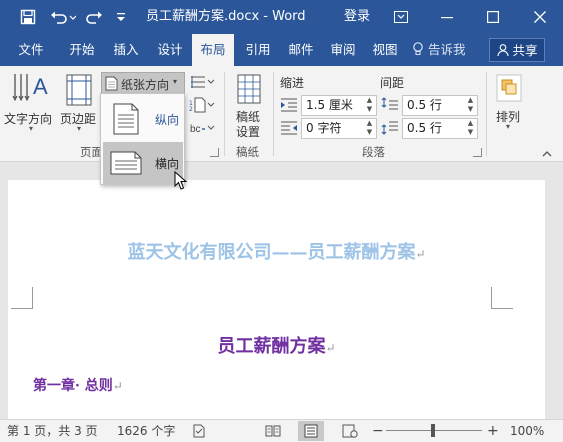 This screenshot has height=442, width=563. I want to click on login-link: 登录, so click(357, 17).